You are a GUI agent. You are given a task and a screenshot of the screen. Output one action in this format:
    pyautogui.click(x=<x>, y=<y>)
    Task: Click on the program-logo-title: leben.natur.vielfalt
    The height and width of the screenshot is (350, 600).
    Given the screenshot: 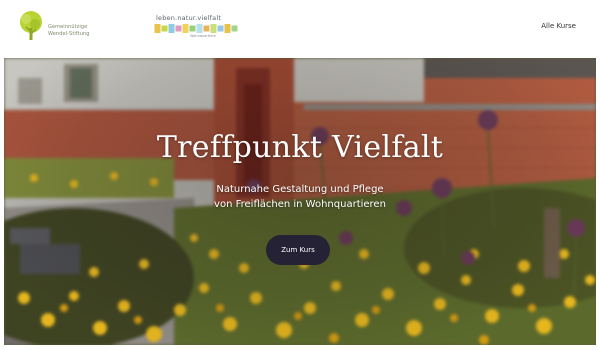 What is the action you would take?
    pyautogui.click(x=189, y=18)
    